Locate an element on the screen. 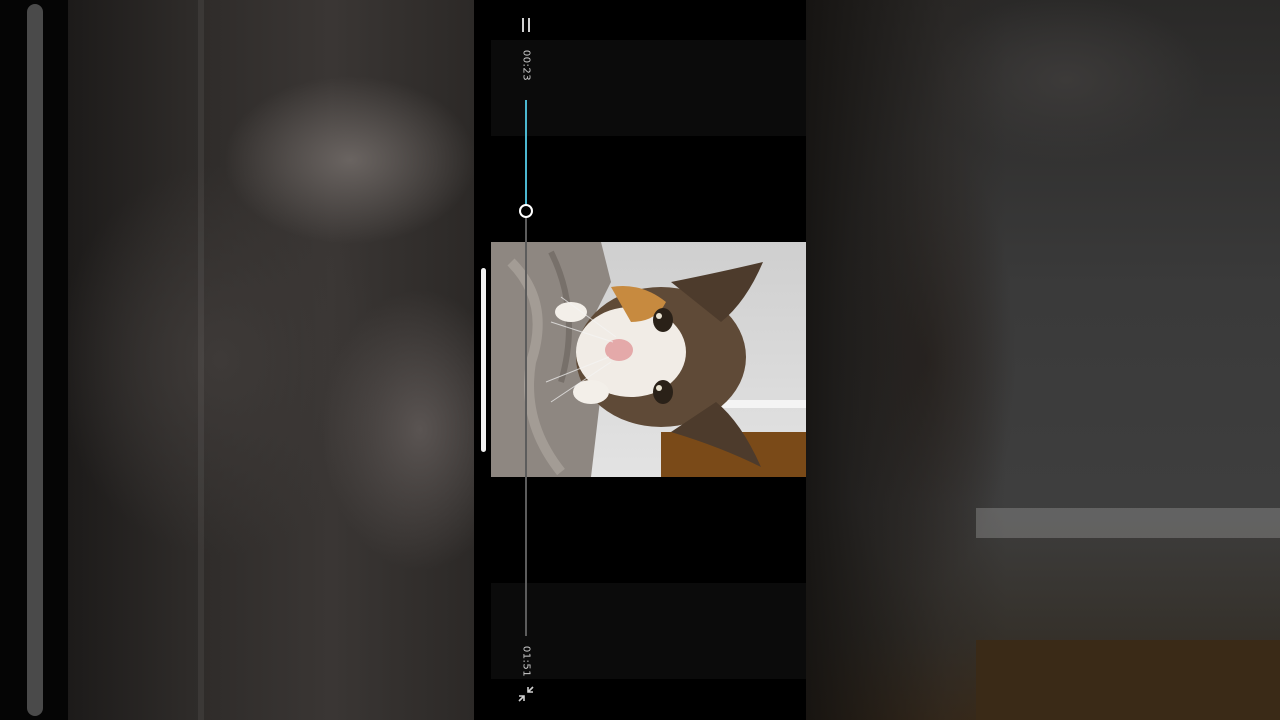 The height and width of the screenshot is (720, 1280). drag-handle is located at coordinates (483, 360).